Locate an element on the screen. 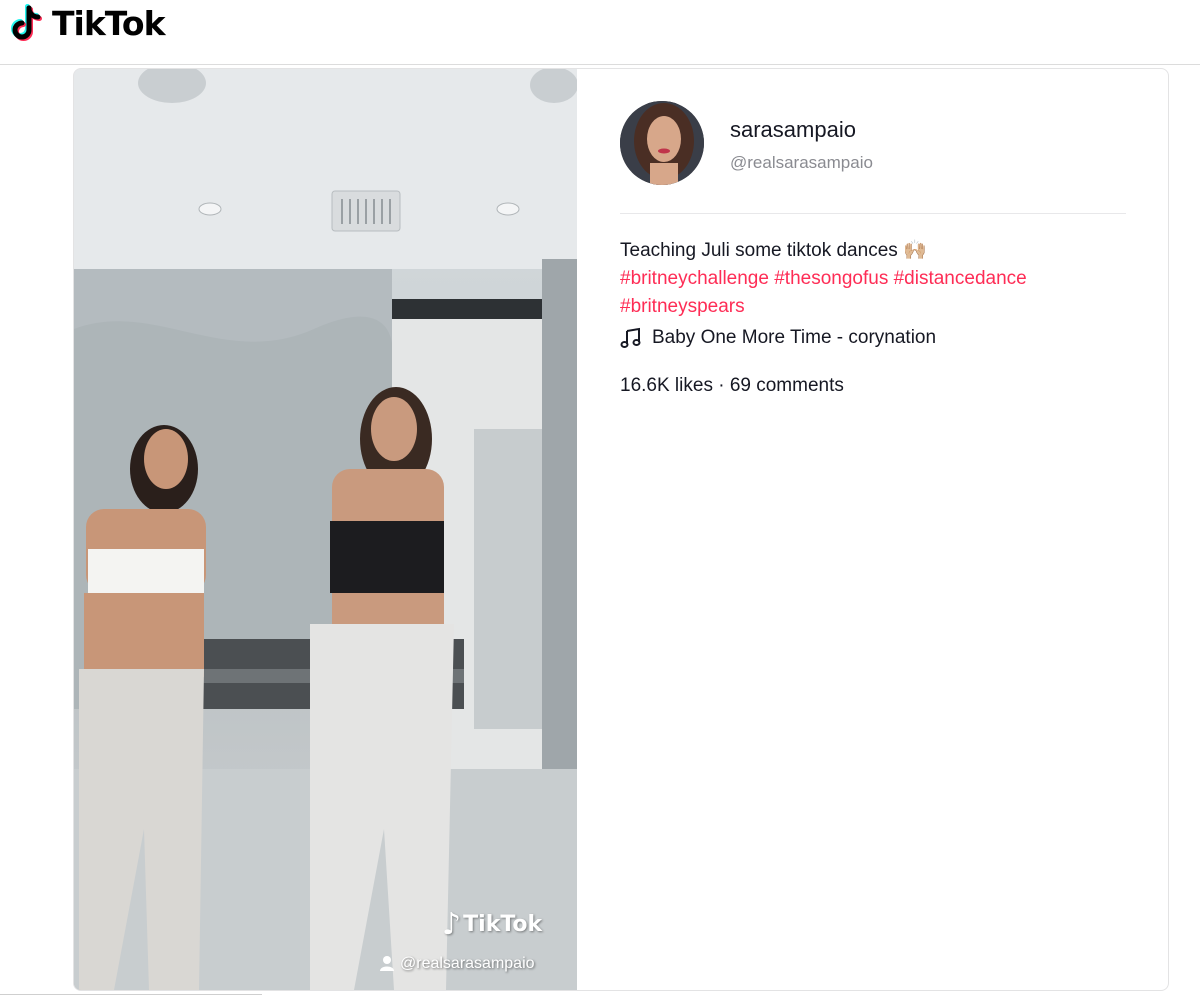  hashtag-link: #britneychallenge is located at coordinates (694, 278).